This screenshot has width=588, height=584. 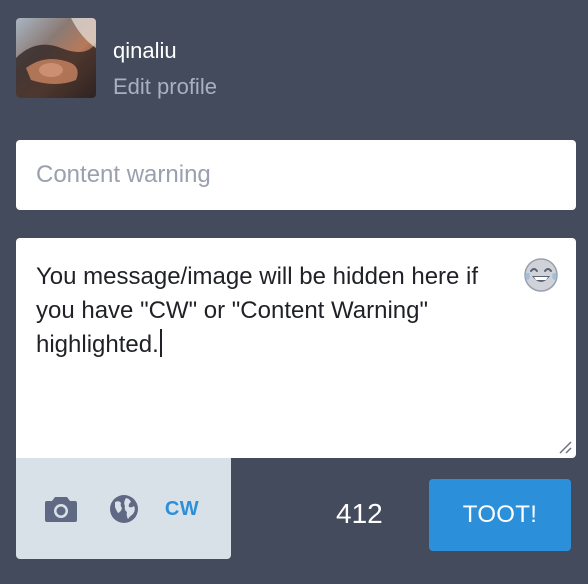 I want to click on text-caret, so click(x=160, y=343).